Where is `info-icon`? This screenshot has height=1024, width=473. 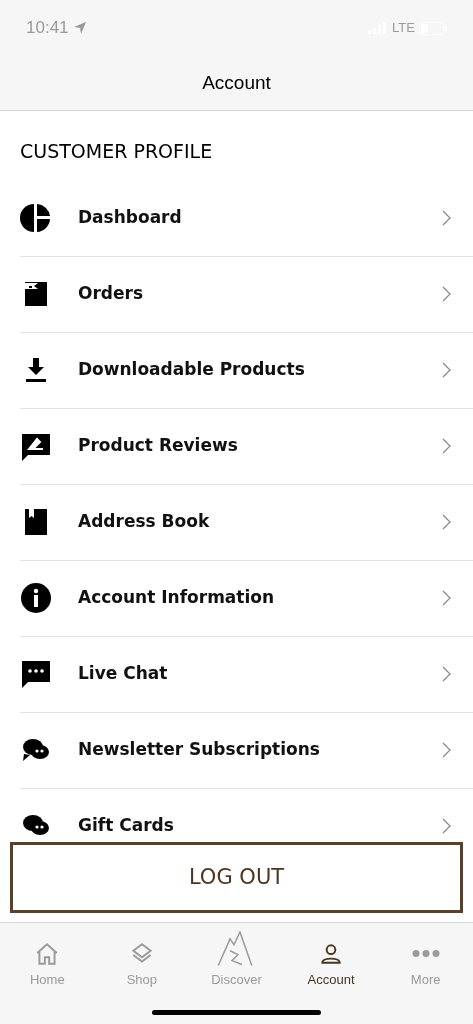 info-icon is located at coordinates (36, 598).